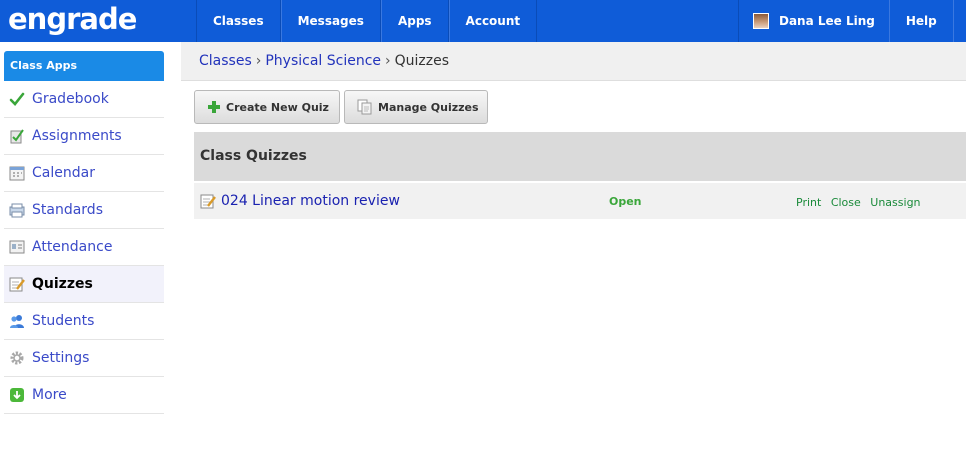  I want to click on quiz-title-cell: 024 Linear motion review, so click(300, 201).